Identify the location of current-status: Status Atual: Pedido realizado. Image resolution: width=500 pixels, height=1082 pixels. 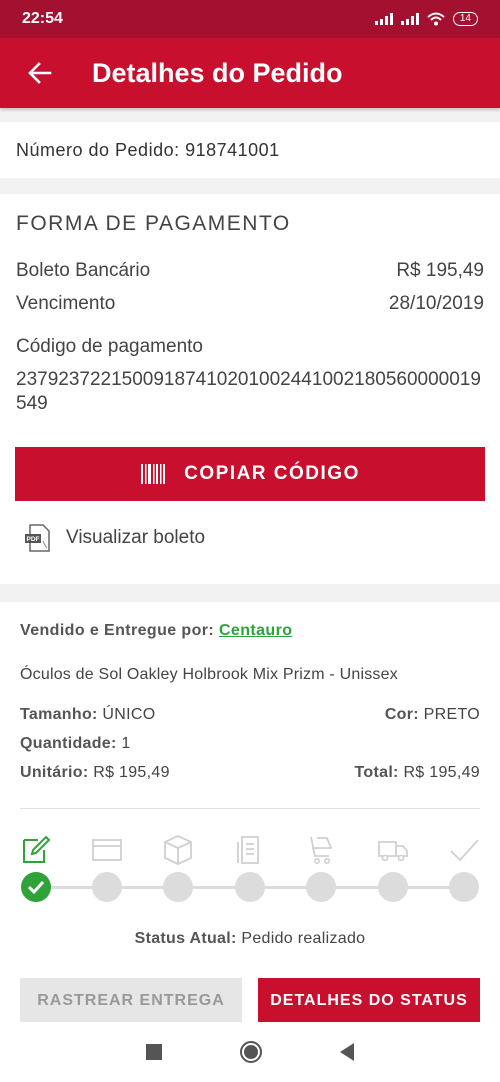
(250, 939).